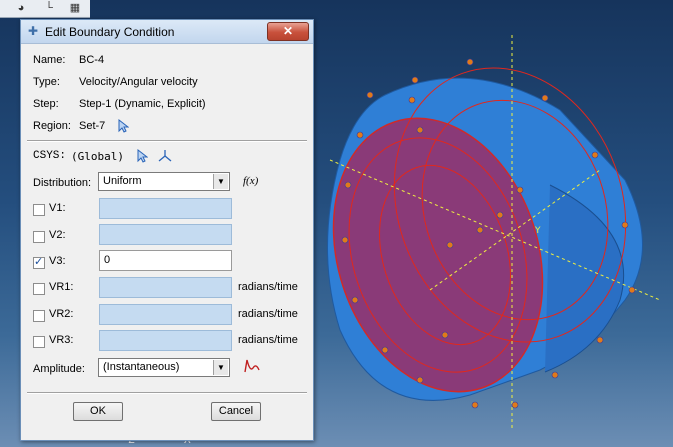  I want to click on v1-field, so click(165, 208).